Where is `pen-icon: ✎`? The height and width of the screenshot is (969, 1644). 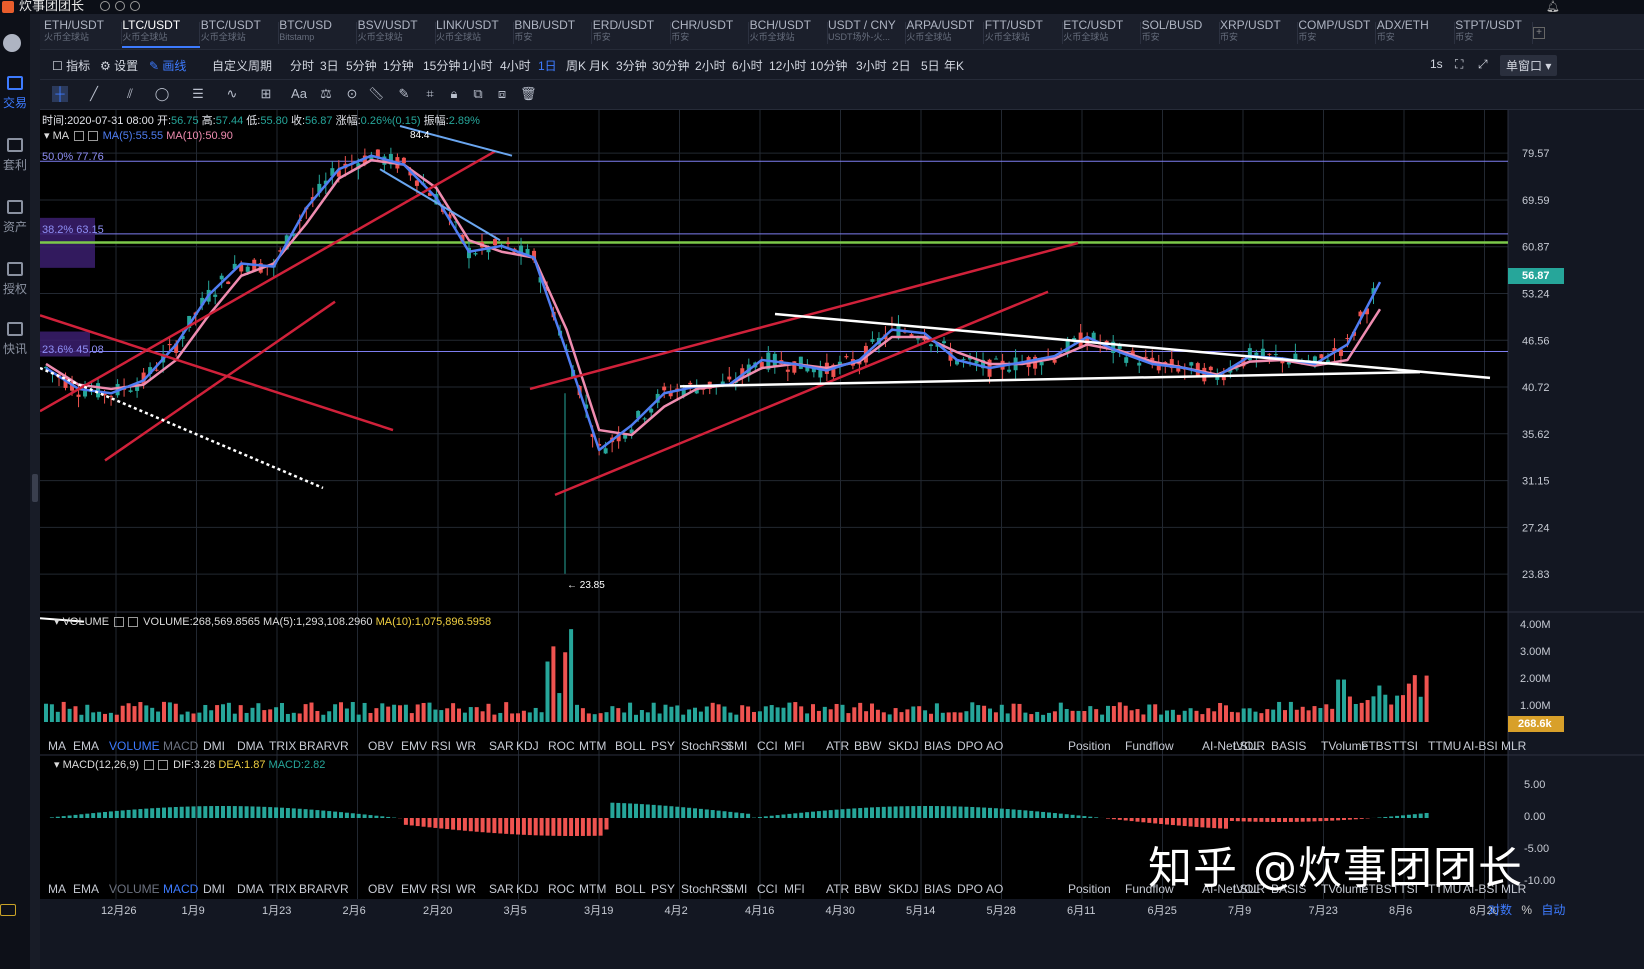
pen-icon: ✎ is located at coordinates (404, 94).